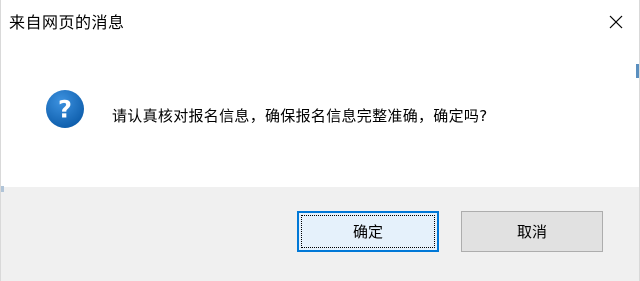  I want to click on window-edge-mark-left, so click(2, 189).